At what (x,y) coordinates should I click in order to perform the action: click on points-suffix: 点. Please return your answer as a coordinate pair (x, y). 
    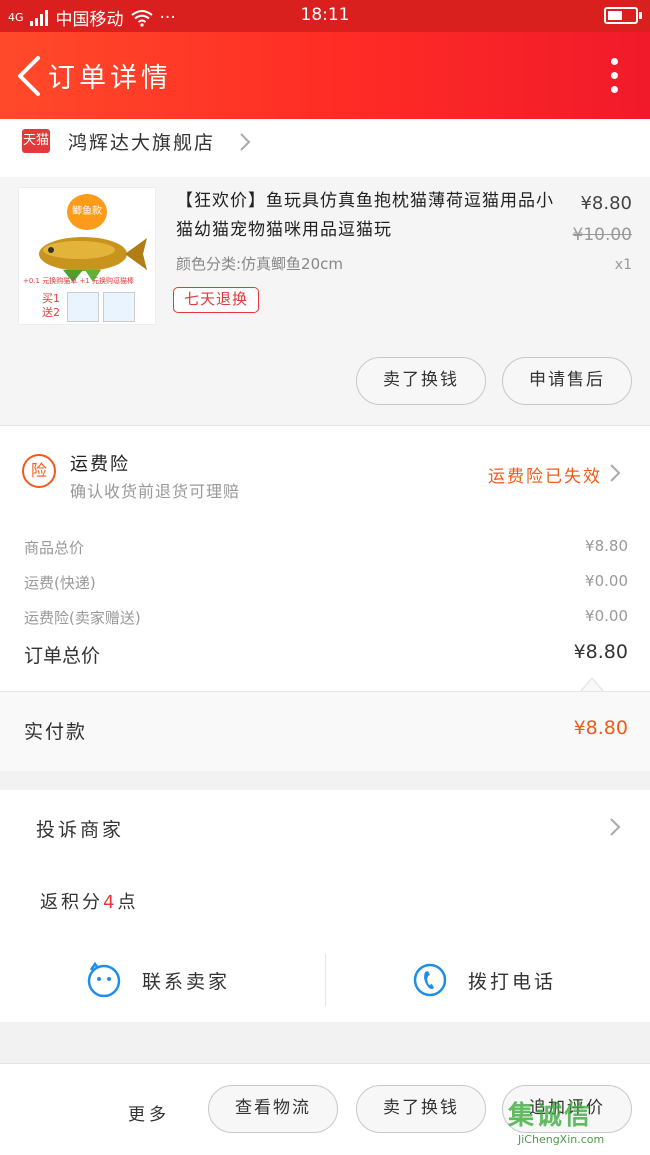
    Looking at the image, I should click on (128, 902).